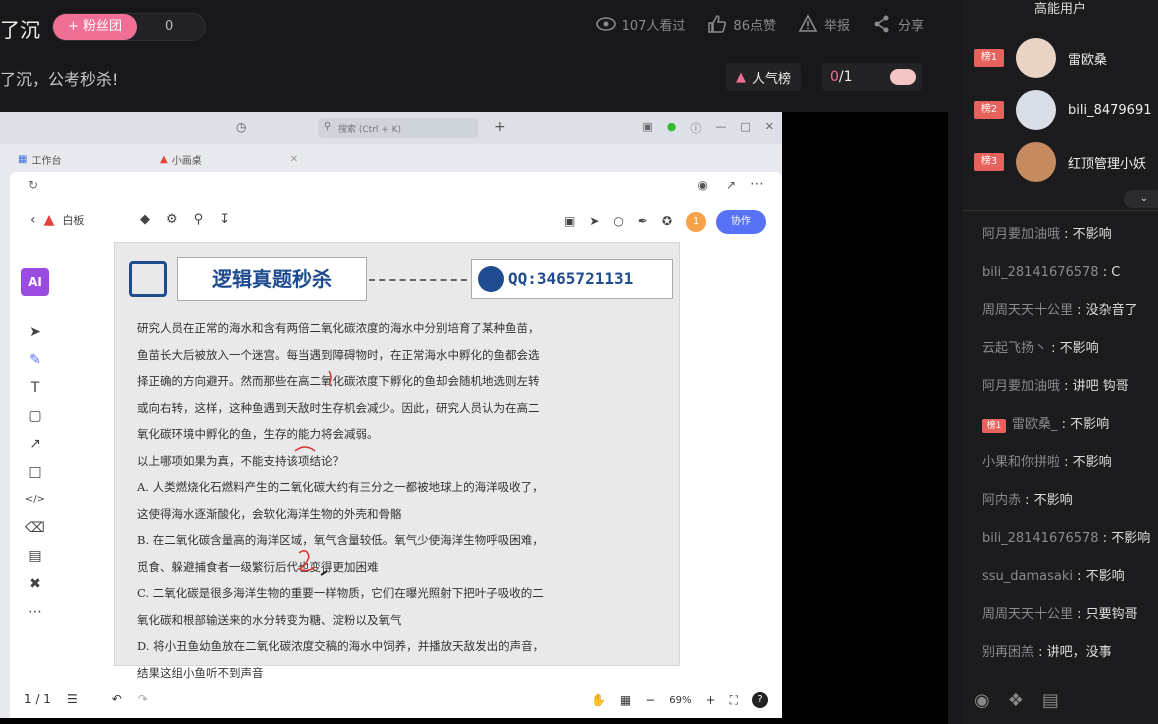  I want to click on frame-icon: ▤, so click(35, 556).